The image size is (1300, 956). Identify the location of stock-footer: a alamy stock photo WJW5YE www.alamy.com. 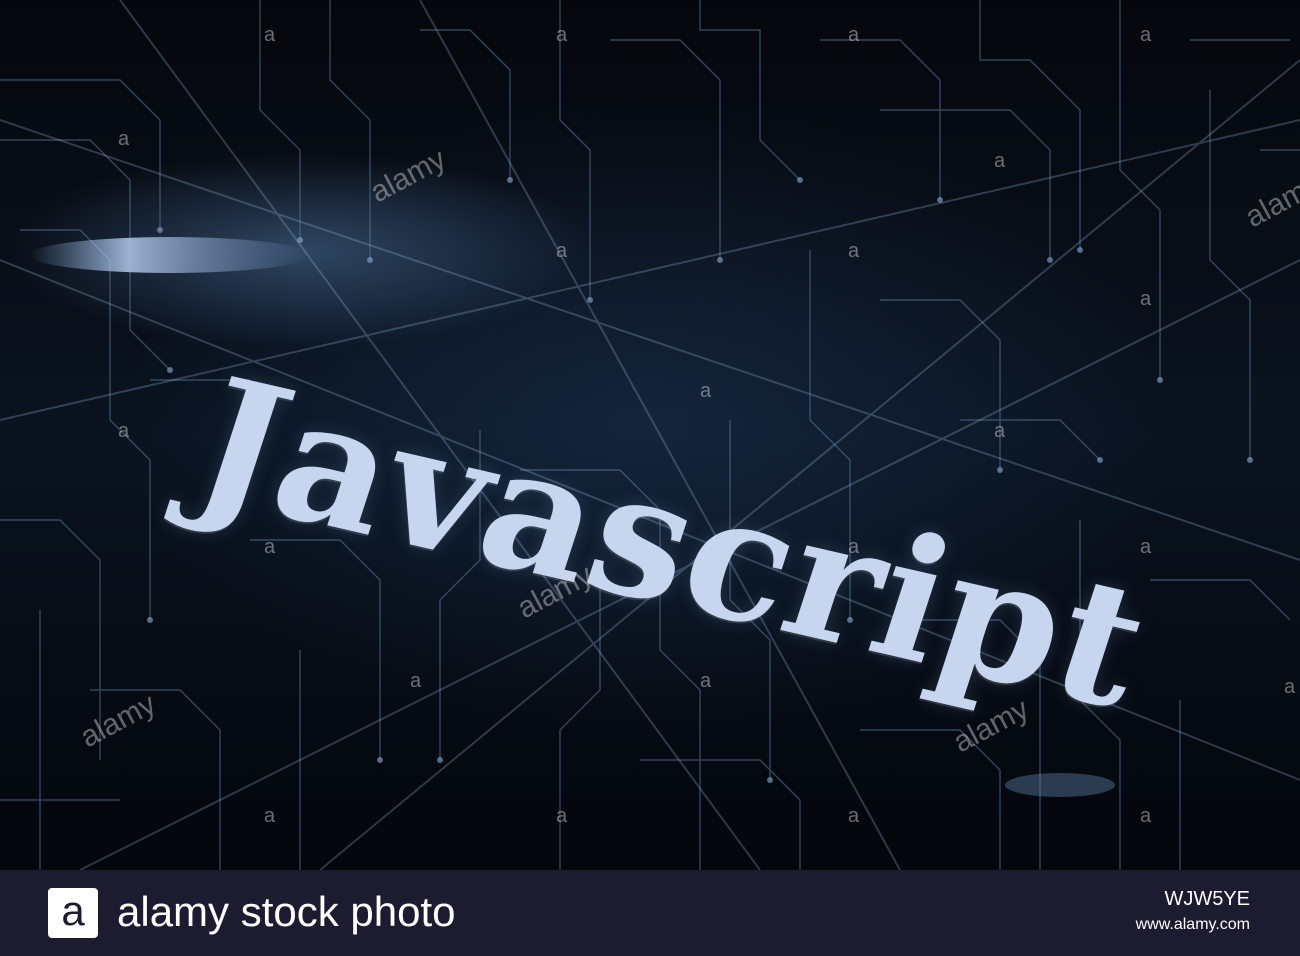
(650, 913).